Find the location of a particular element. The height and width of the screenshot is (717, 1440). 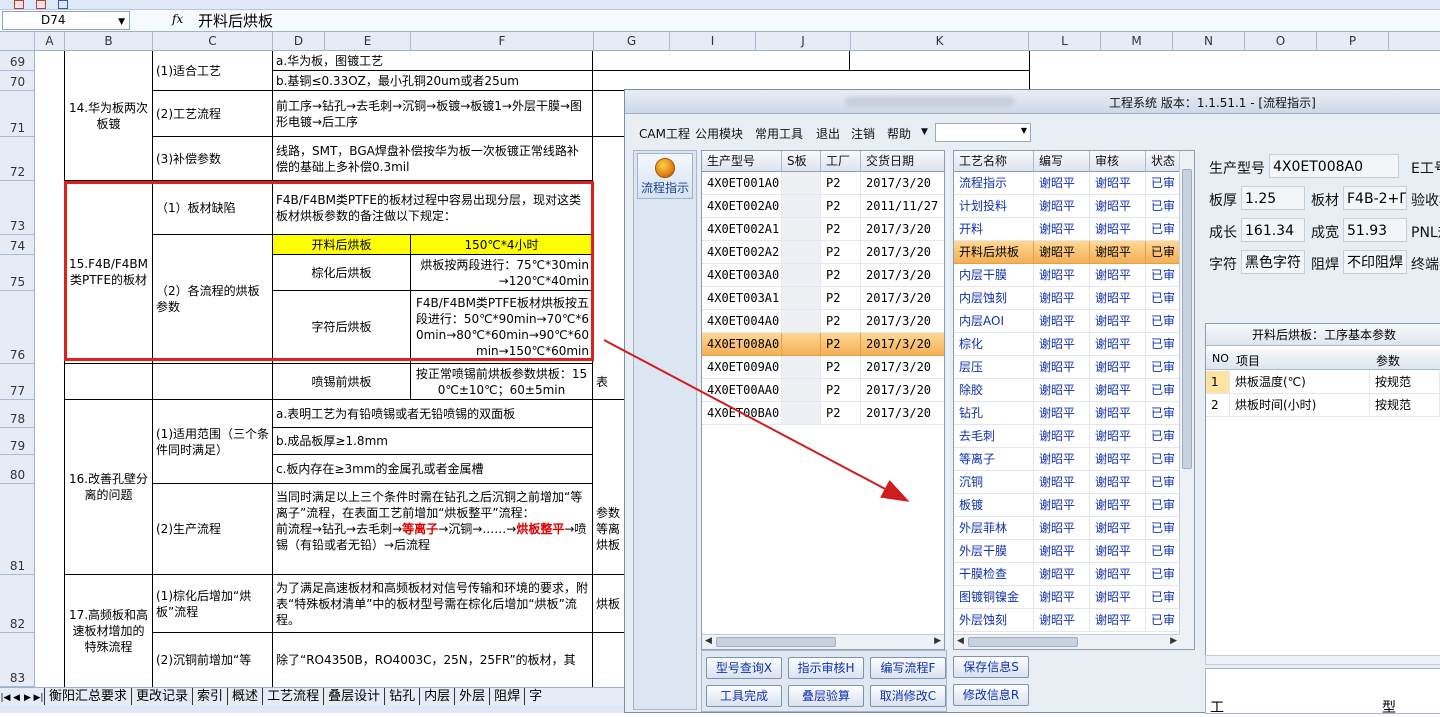

column-header: K is located at coordinates (940, 41).